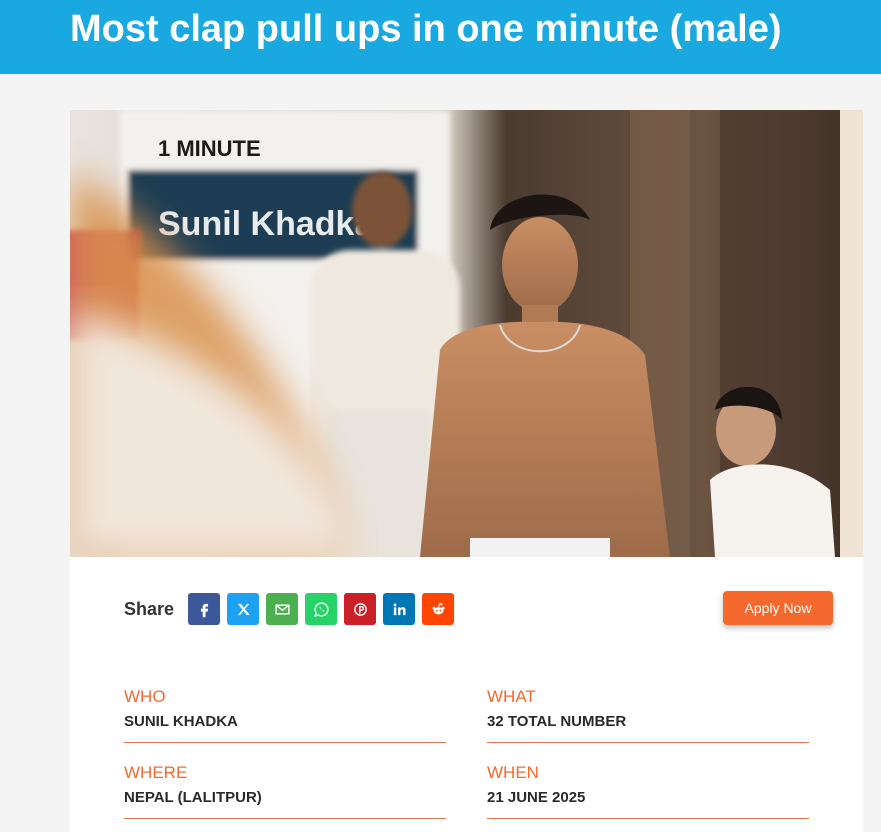 The width and height of the screenshot is (881, 832). I want to click on share-email-button, so click(282, 609).